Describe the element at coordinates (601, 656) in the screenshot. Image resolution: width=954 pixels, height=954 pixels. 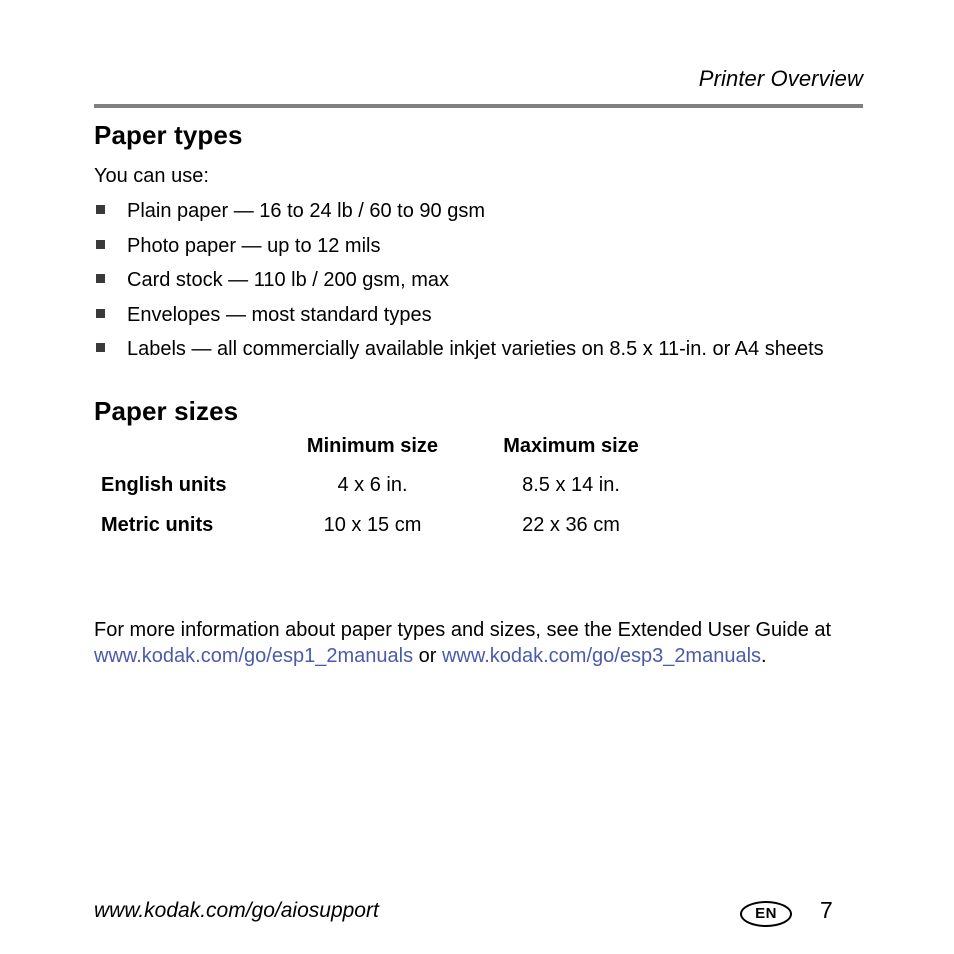
I see `link-esp3-manuals: www.kodak.com/go/esp3_2manuals` at that location.